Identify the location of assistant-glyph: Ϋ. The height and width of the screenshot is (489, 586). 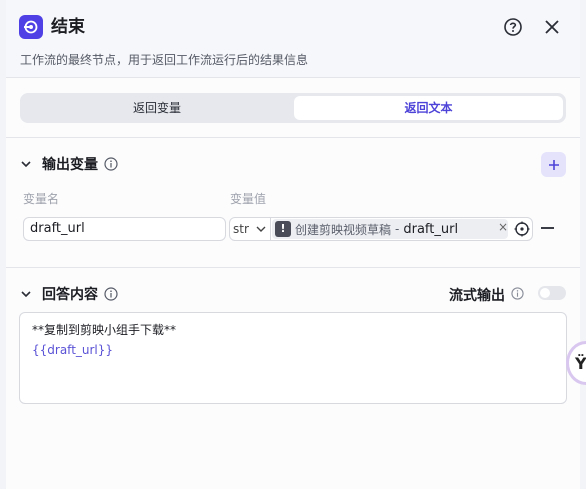
(580, 363).